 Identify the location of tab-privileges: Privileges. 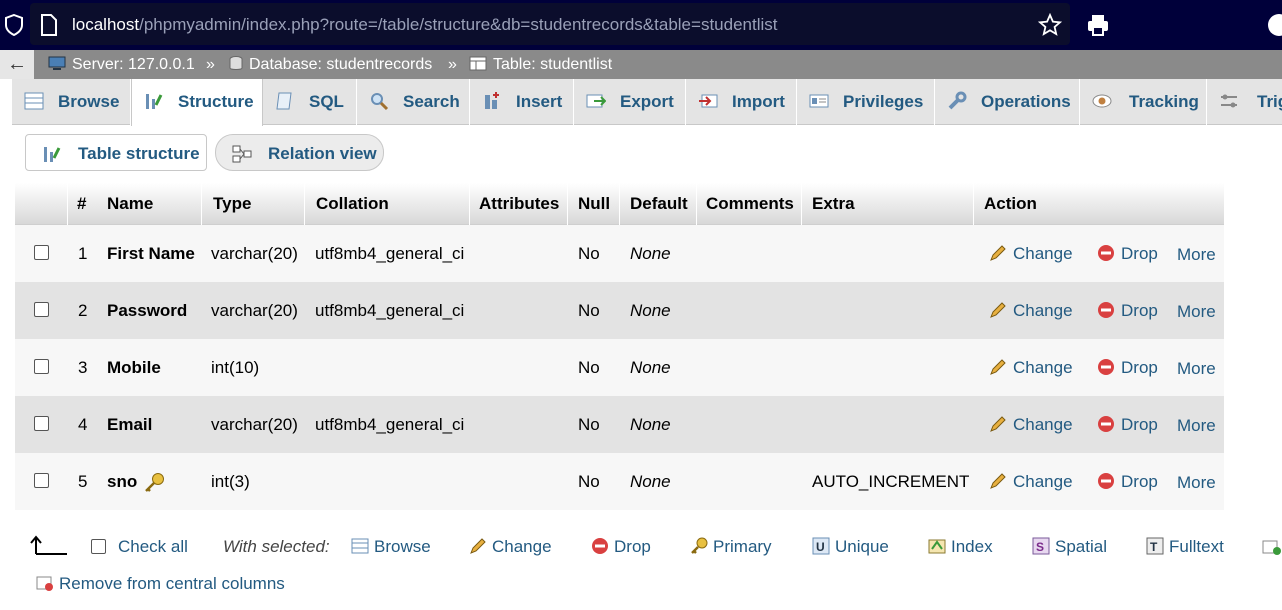
(866, 102).